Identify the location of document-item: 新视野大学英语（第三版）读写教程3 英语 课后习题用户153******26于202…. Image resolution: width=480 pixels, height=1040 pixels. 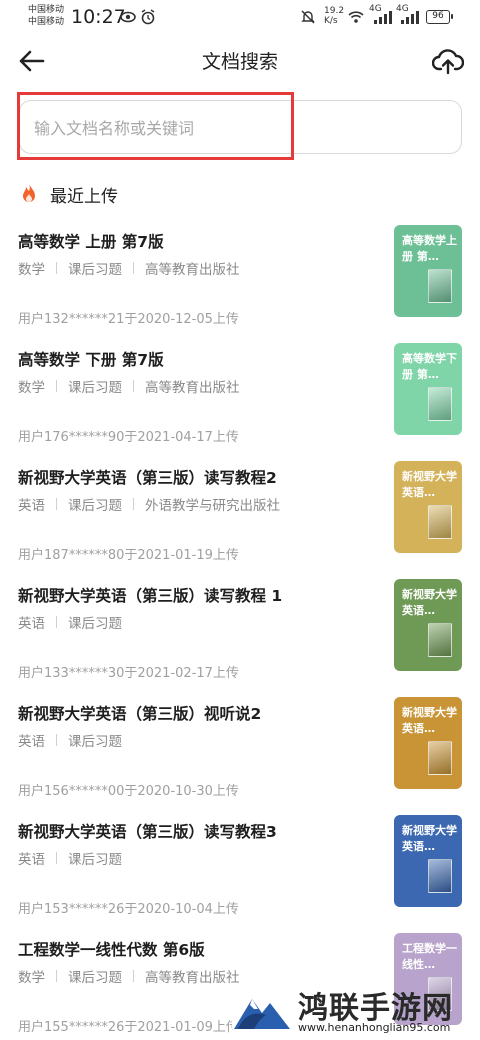
(240, 876).